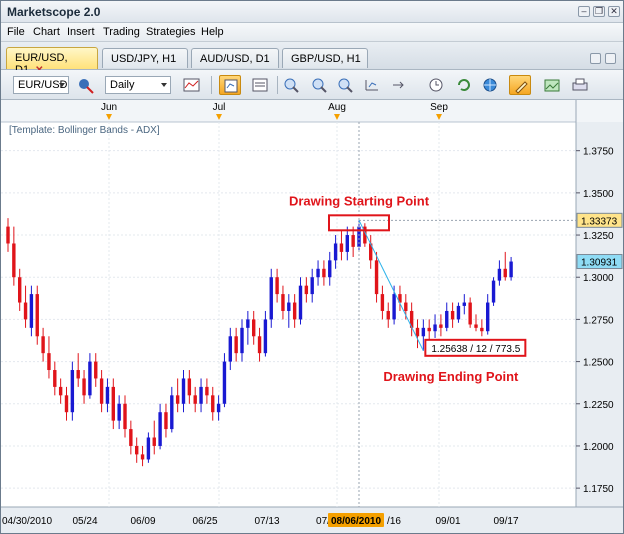  What do you see at coordinates (219, 107) in the screenshot?
I see `month-label: Jul` at bounding box center [219, 107].